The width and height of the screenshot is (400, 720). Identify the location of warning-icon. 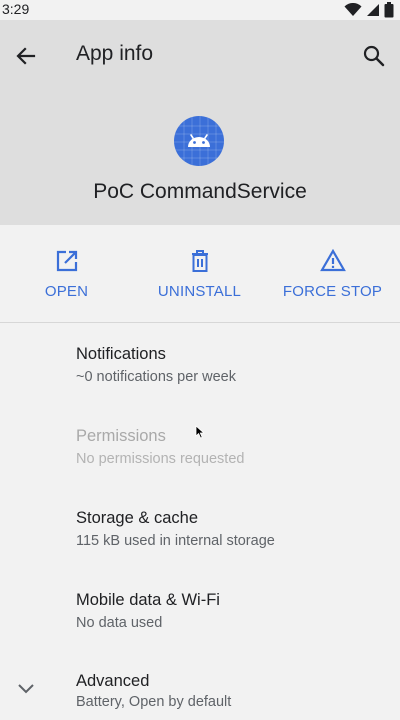
(332, 261).